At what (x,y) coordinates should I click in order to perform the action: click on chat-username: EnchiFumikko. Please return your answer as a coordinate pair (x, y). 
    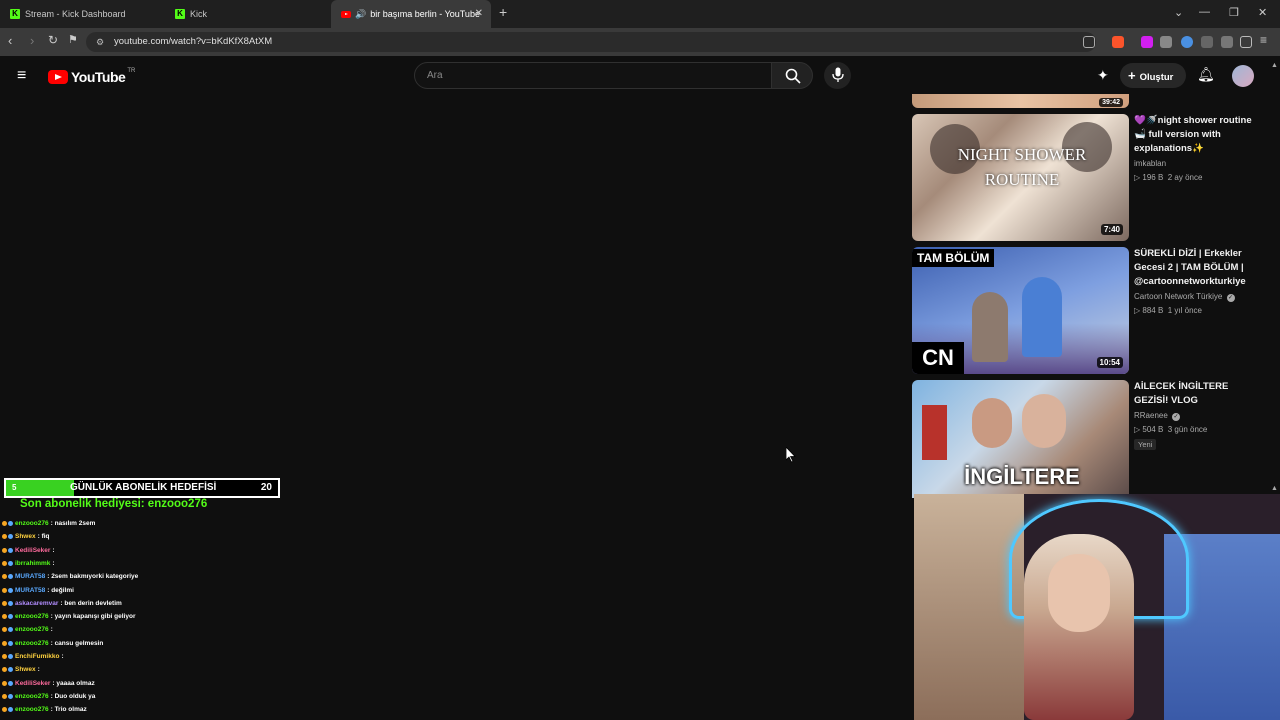
    Looking at the image, I should click on (37, 656).